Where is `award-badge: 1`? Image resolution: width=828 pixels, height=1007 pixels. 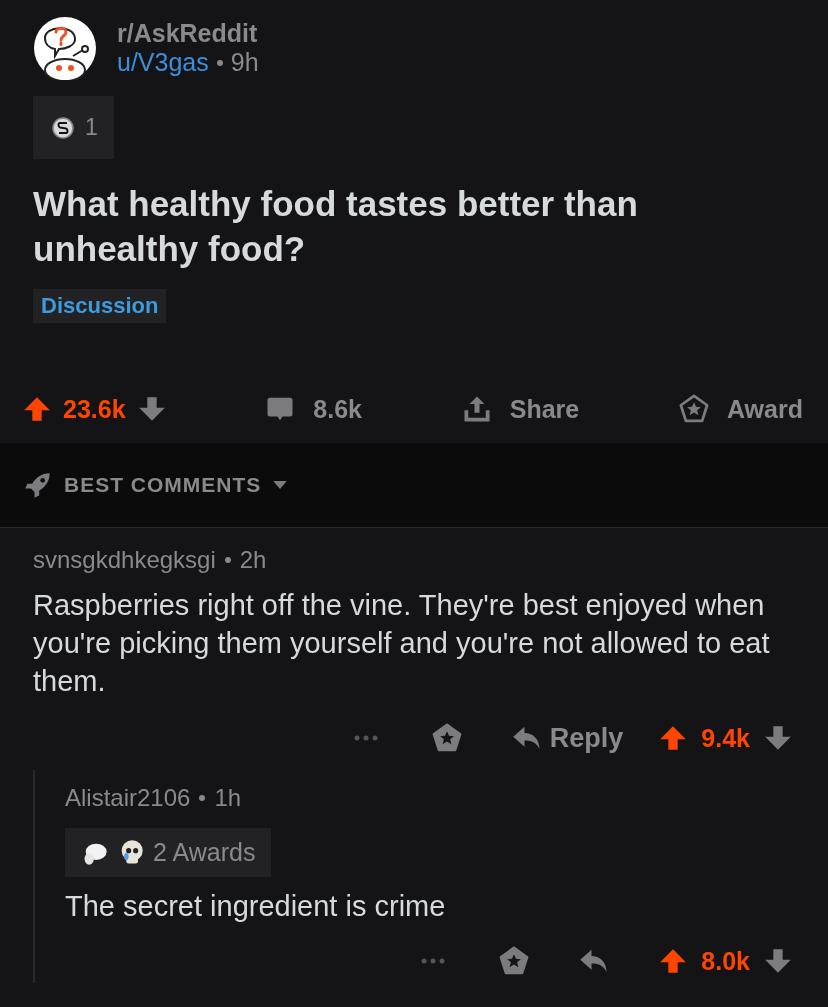
award-badge: 1 is located at coordinates (73, 127).